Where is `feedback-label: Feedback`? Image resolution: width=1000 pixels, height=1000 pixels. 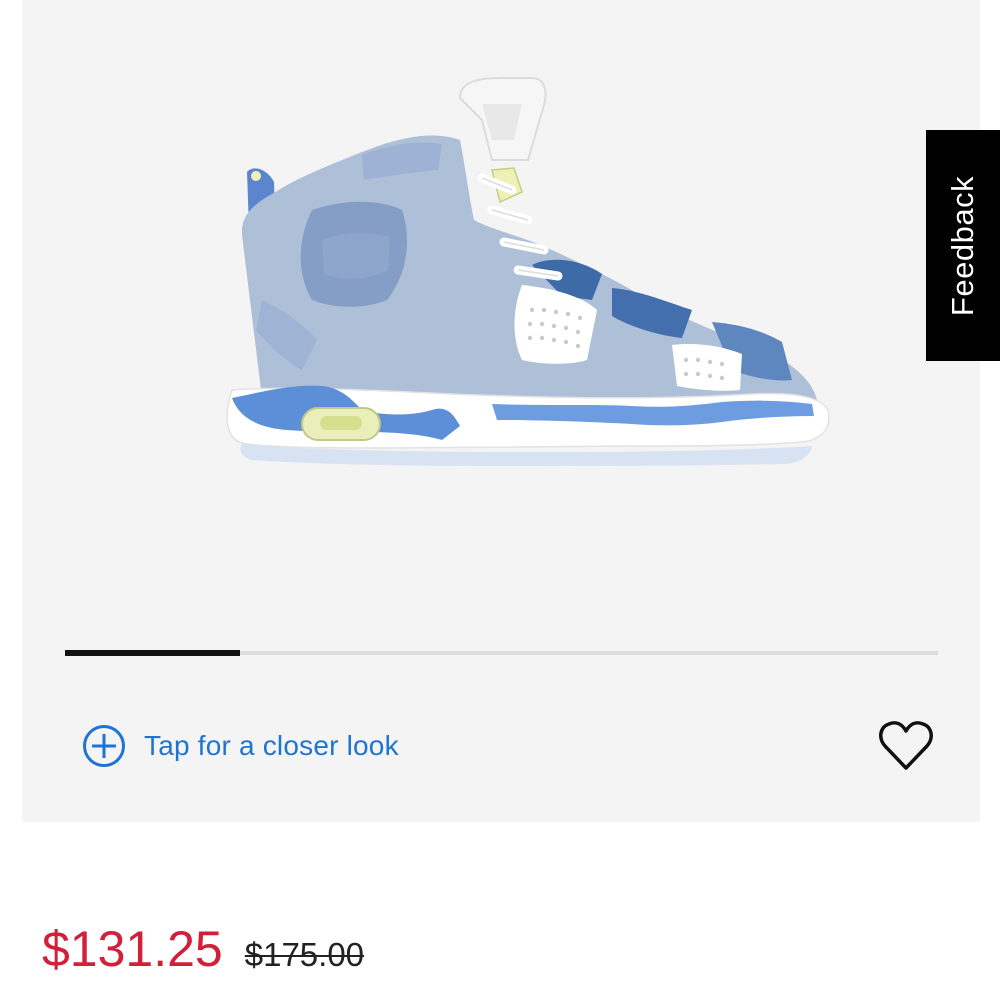
feedback-label: Feedback is located at coordinates (963, 245).